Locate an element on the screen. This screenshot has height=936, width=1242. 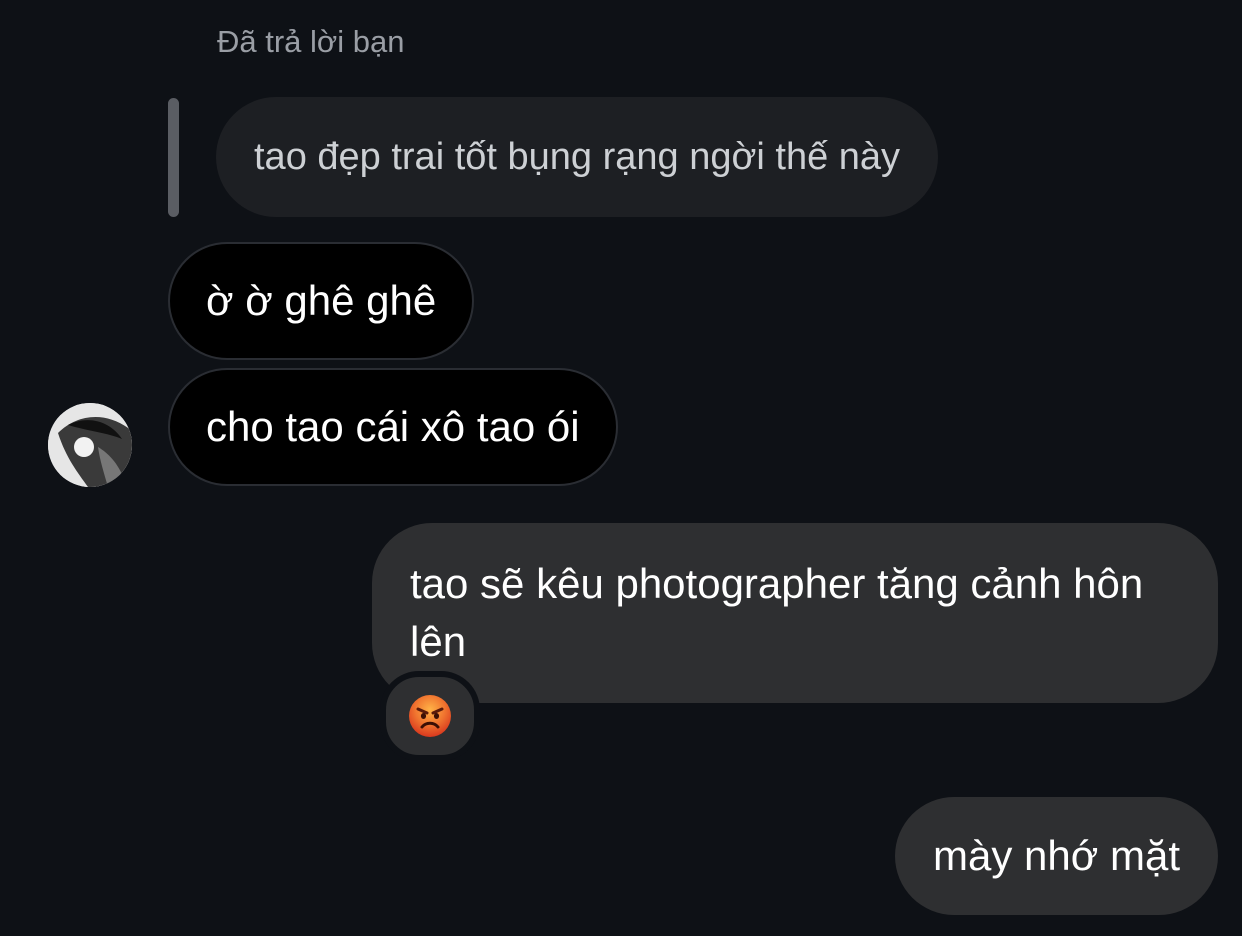
message-text: mày nhớ mặt is located at coordinates (1056, 855).